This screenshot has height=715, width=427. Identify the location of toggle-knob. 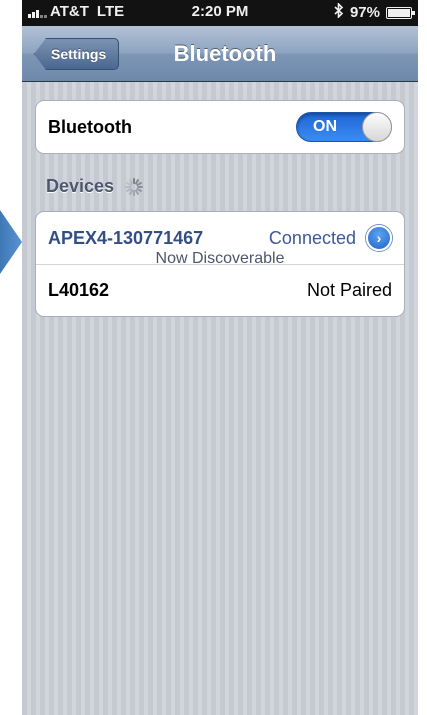
(377, 127).